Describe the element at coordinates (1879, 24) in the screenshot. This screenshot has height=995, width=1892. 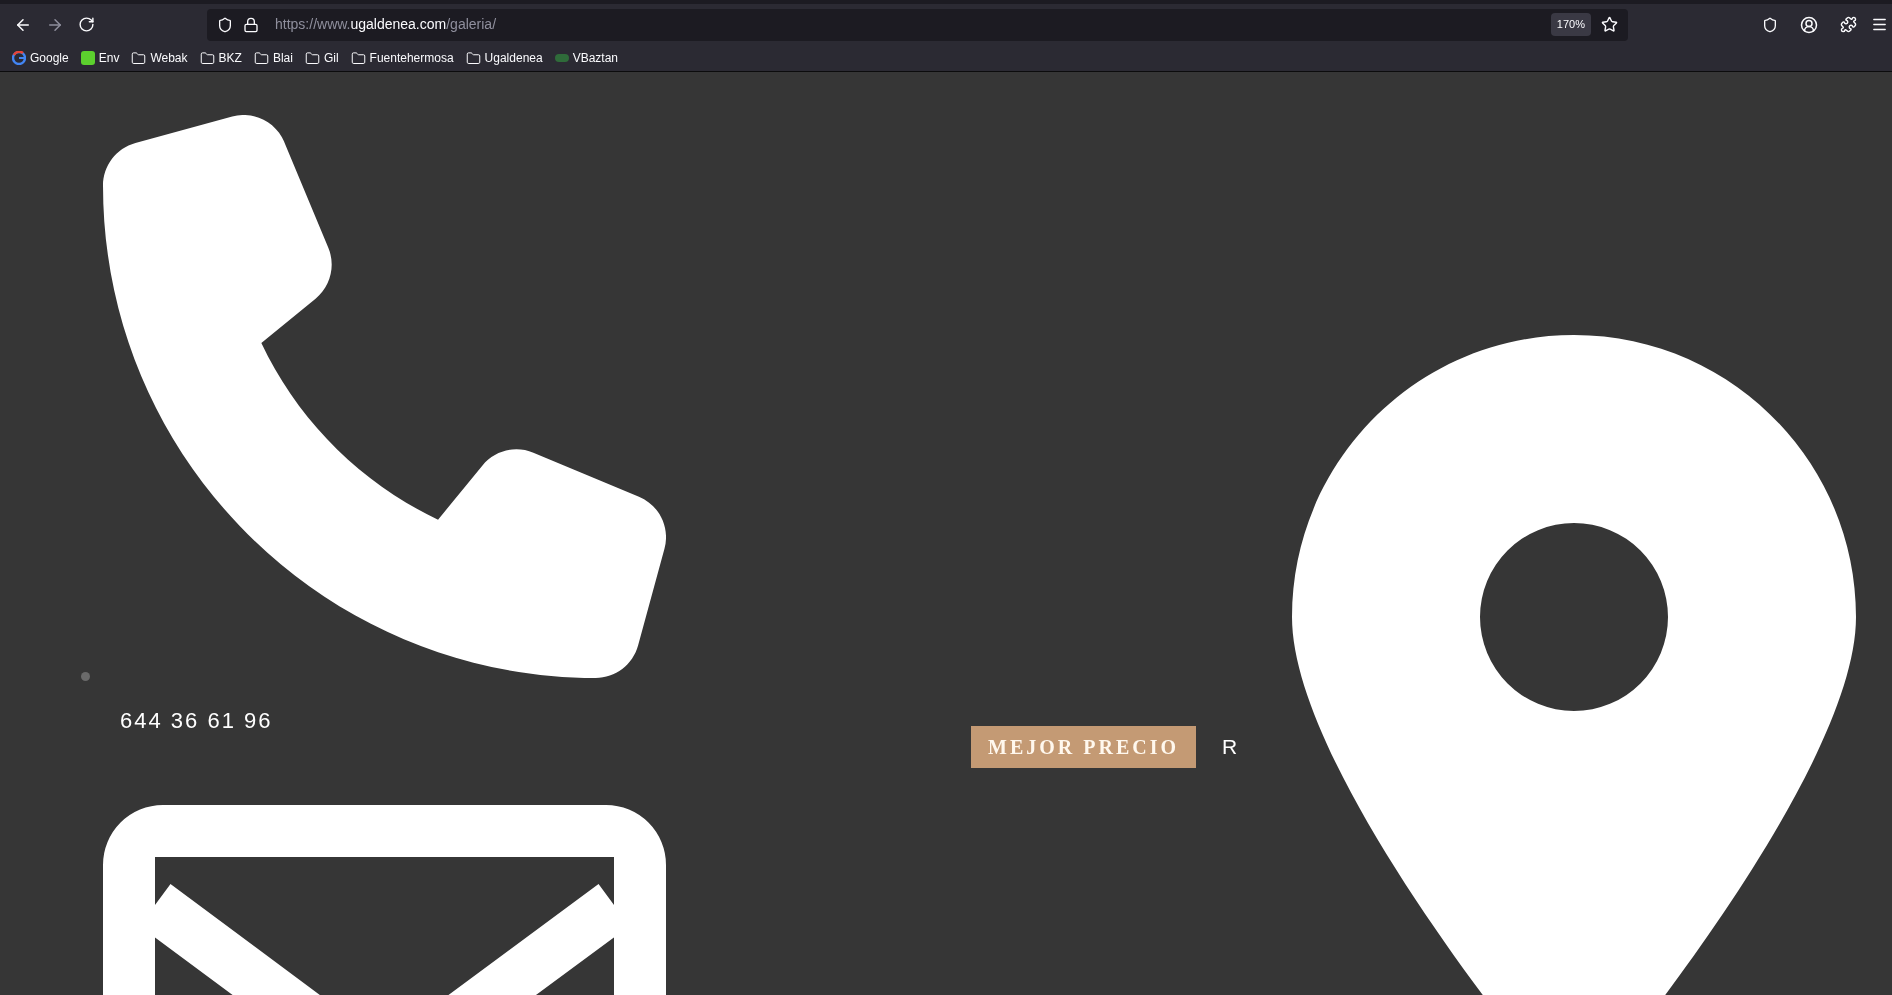
I see `menu-icon` at that location.